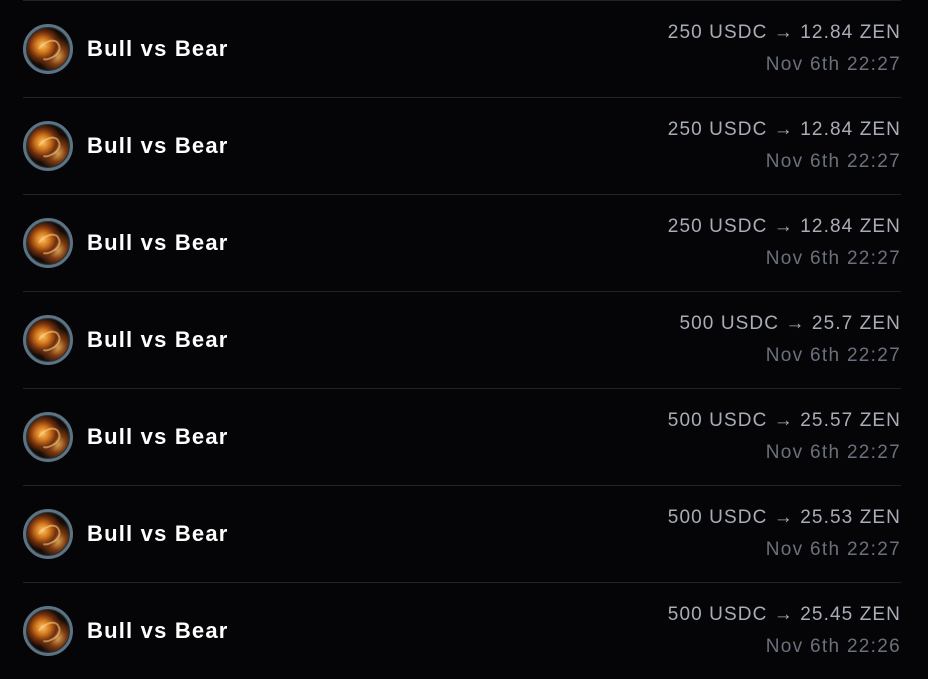 Image resolution: width=928 pixels, height=679 pixels. What do you see at coordinates (784, 534) in the screenshot?
I see `trade-details: 500 USDC → 25.53 ZEN Nov 6th 22:27` at bounding box center [784, 534].